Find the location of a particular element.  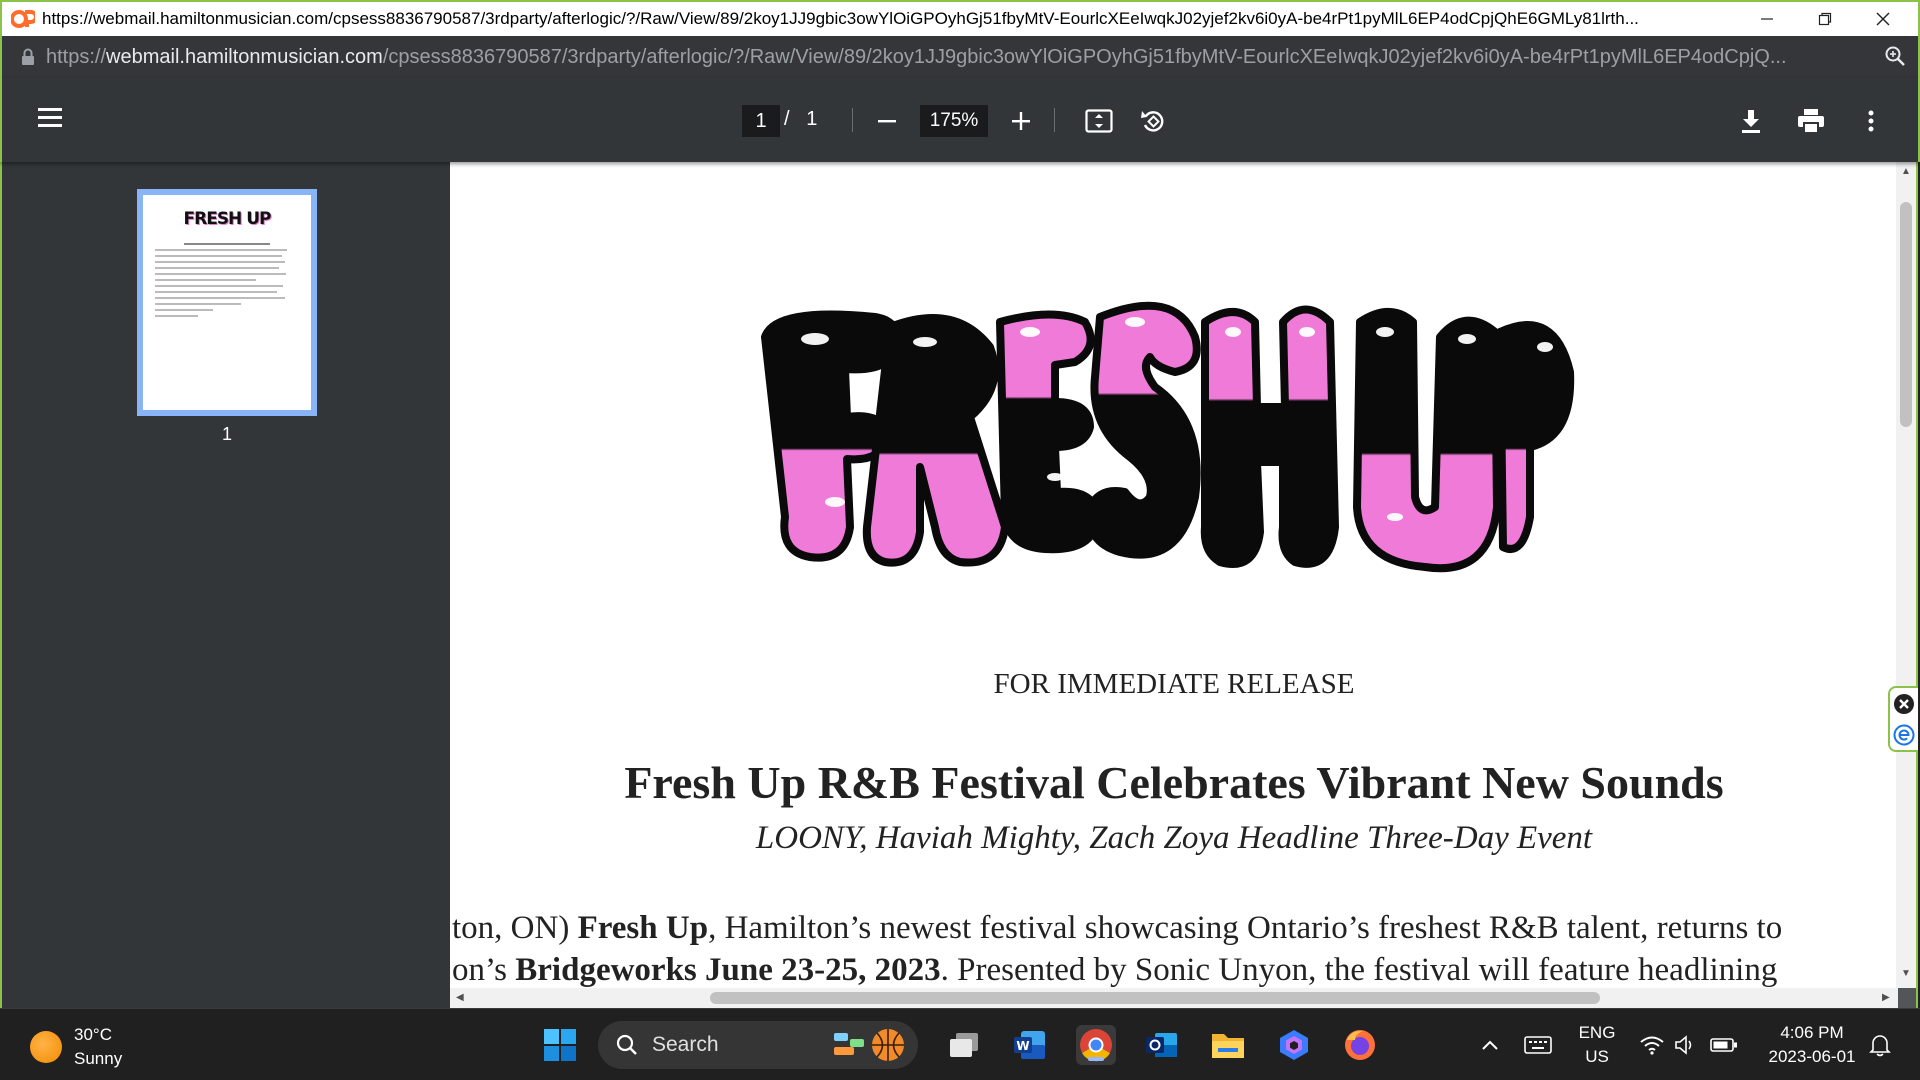

rotate-button is located at coordinates (1153, 121).